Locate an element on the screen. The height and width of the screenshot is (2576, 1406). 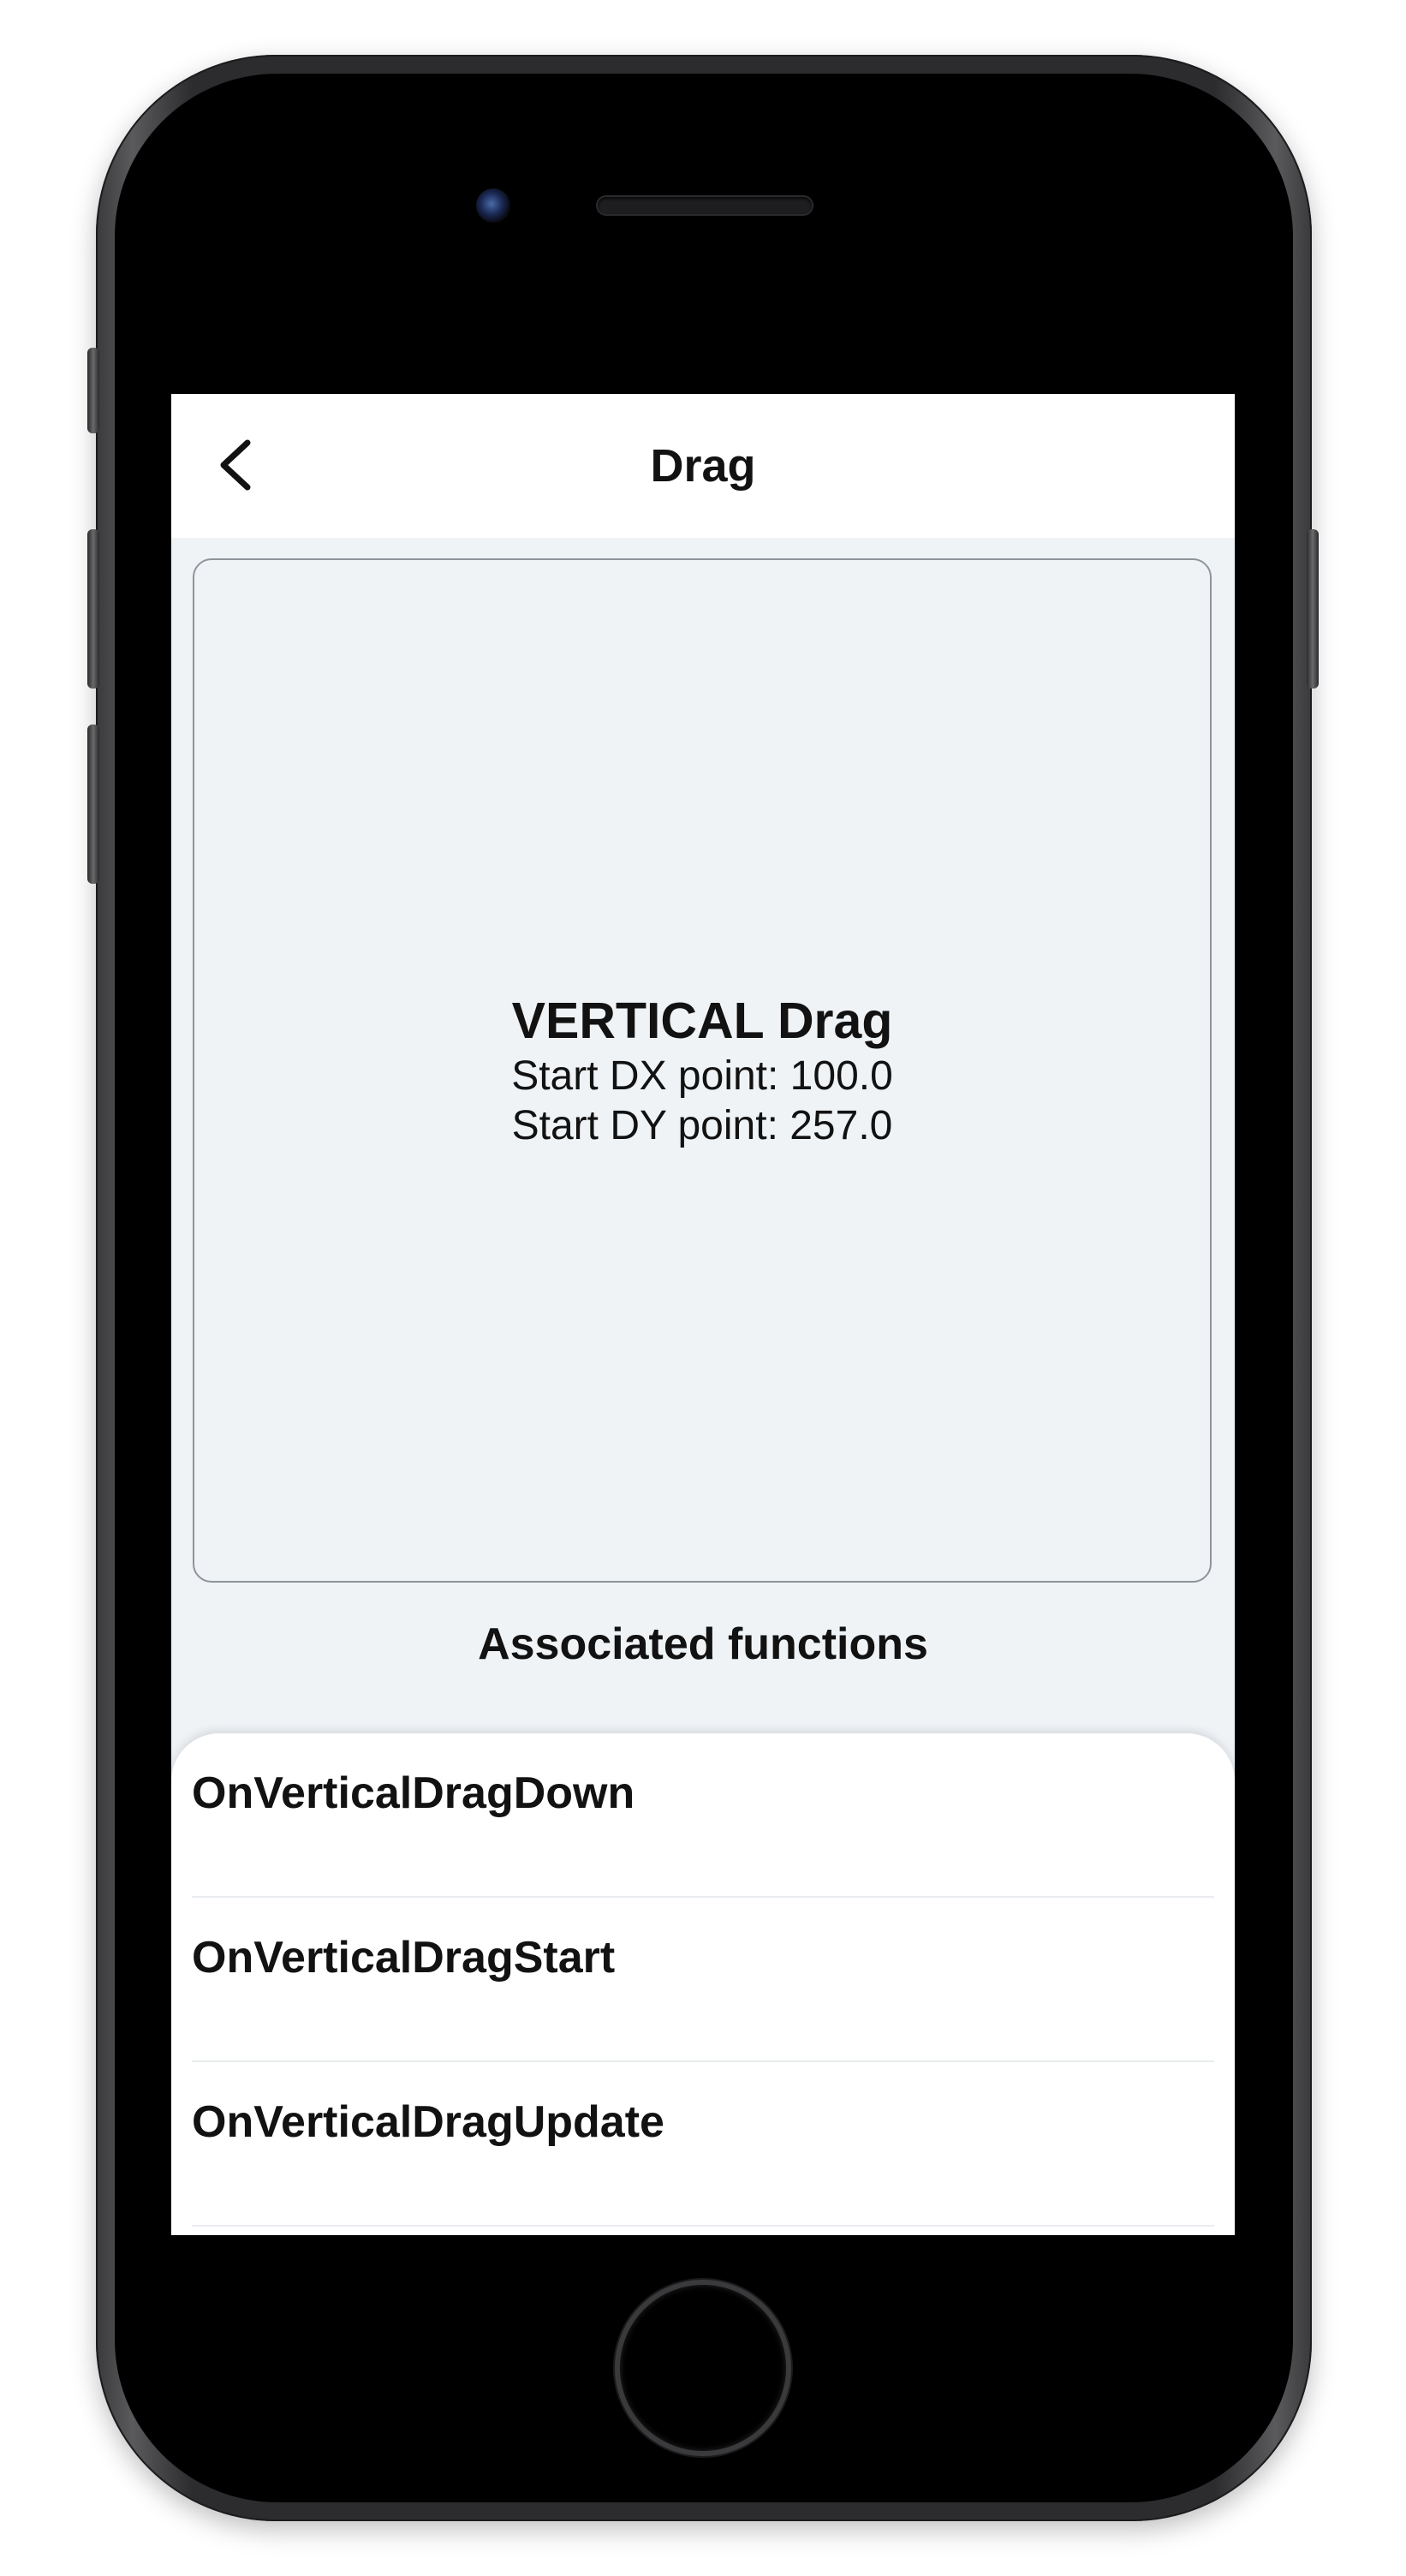
function-item-vertical-drag-start: OnVerticalDragStart is located at coordinates (703, 1980).